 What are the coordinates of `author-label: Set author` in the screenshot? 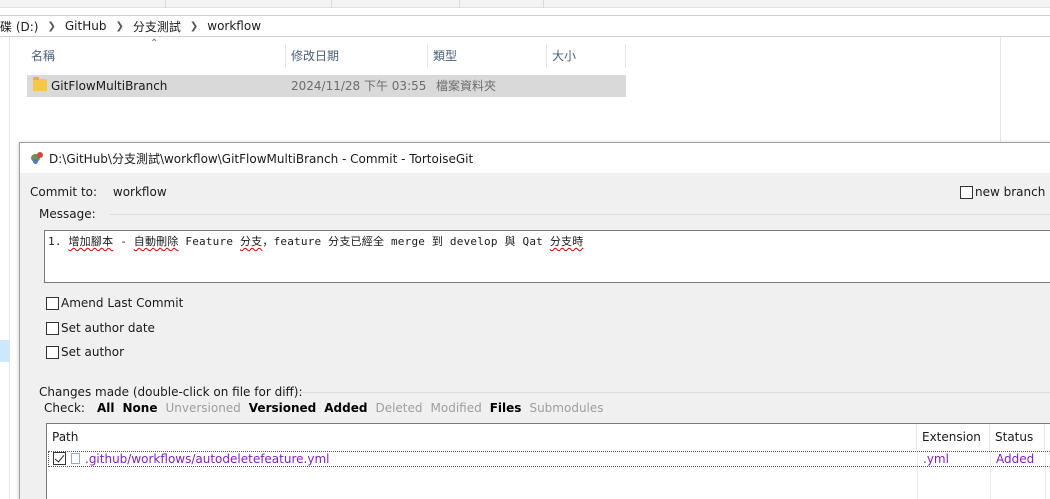 It's located at (93, 352).